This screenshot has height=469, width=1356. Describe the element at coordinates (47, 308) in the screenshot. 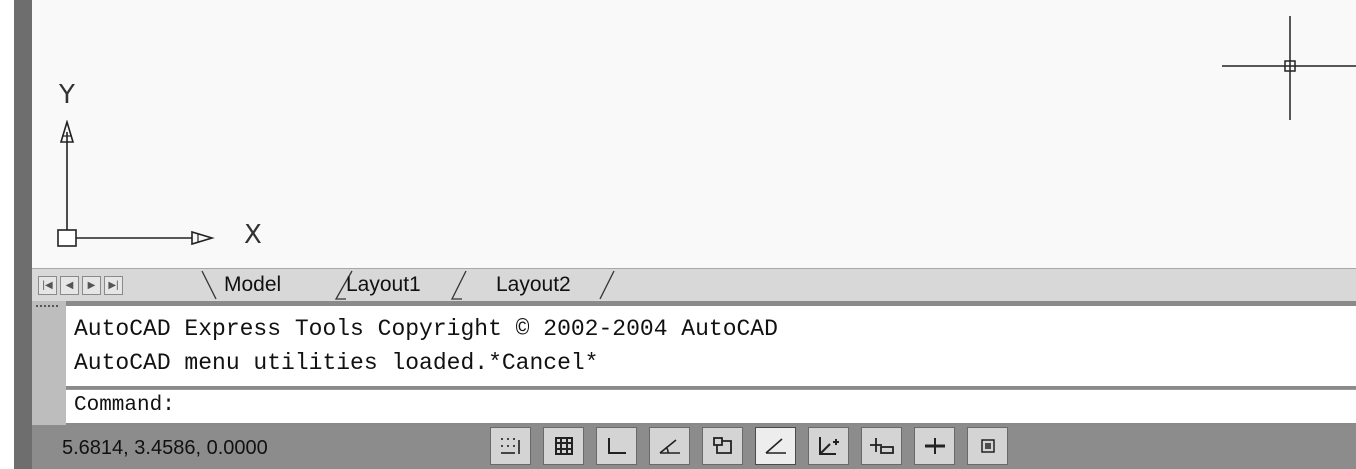

I see `grip-dots-icon` at that location.